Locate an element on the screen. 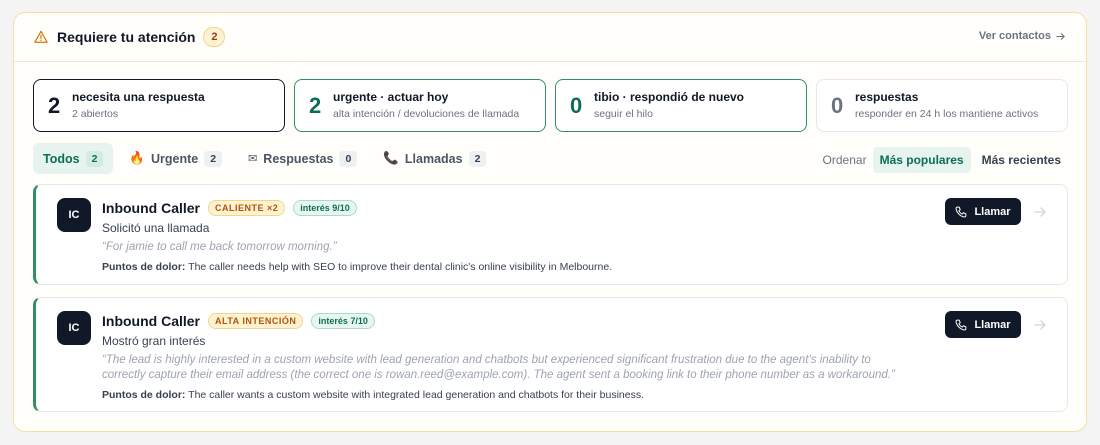 The image size is (1100, 445). warning-triangle-icon is located at coordinates (41, 36).